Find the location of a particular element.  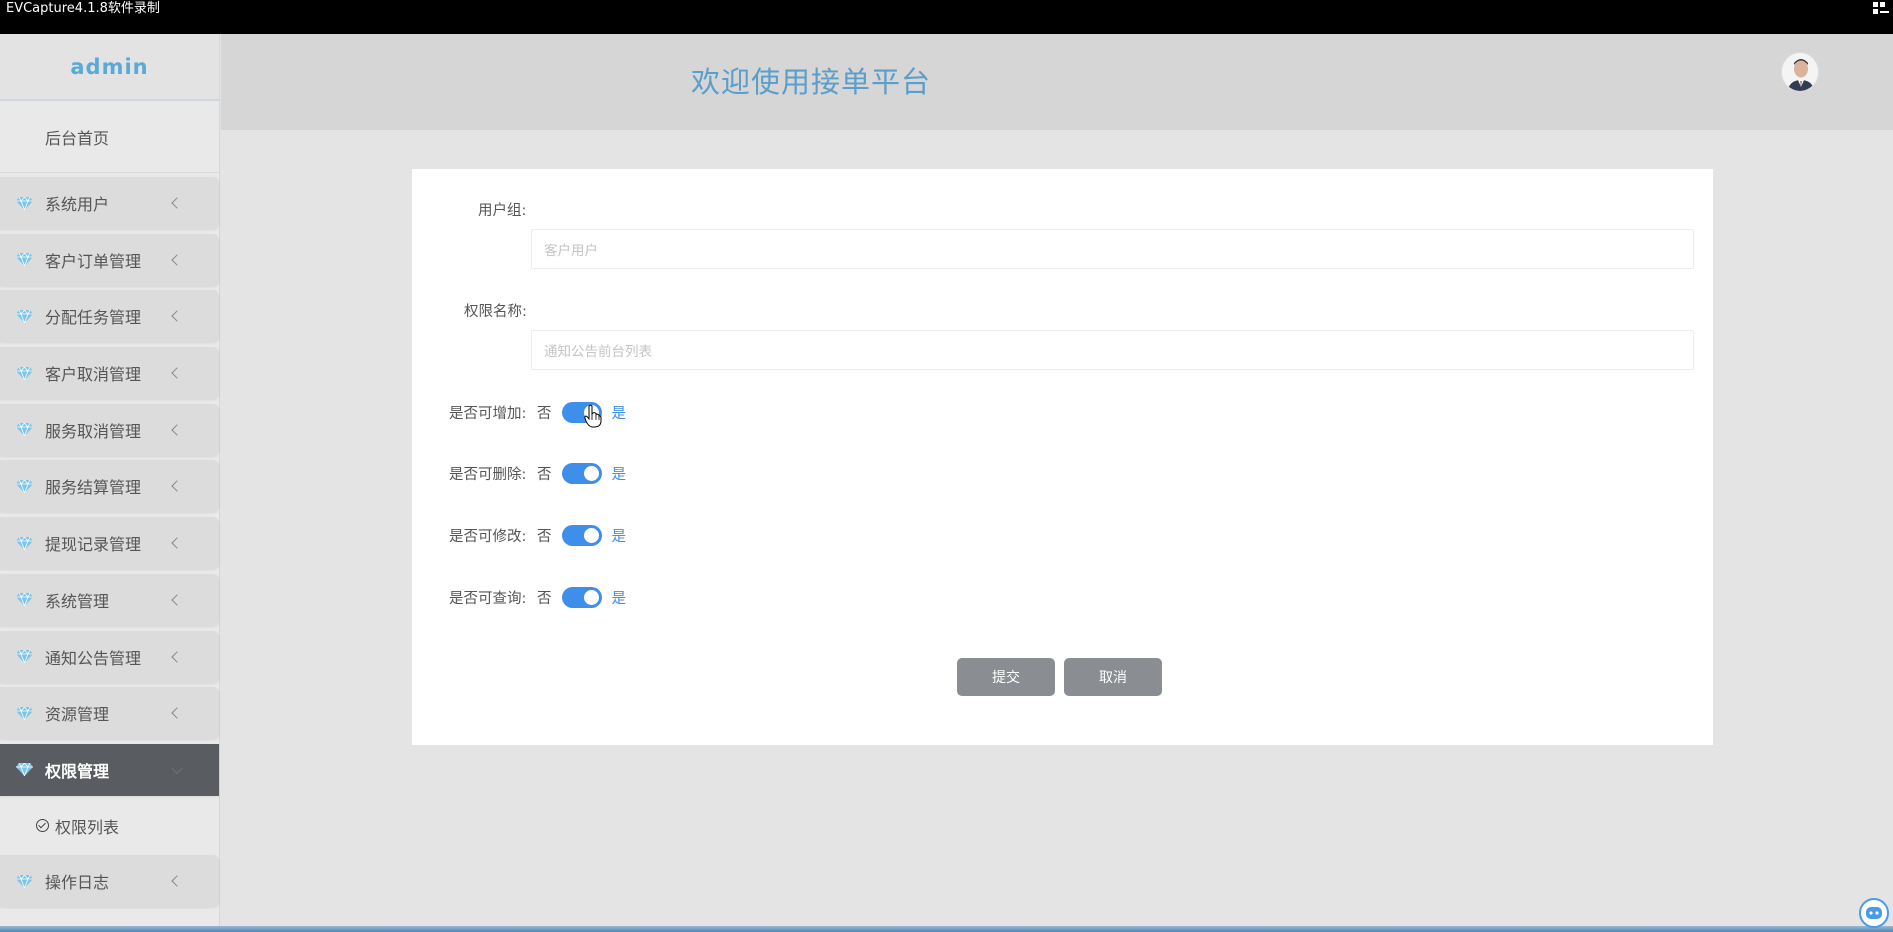

permission-name-placeholder: 通知公告前台列表 is located at coordinates (598, 352).